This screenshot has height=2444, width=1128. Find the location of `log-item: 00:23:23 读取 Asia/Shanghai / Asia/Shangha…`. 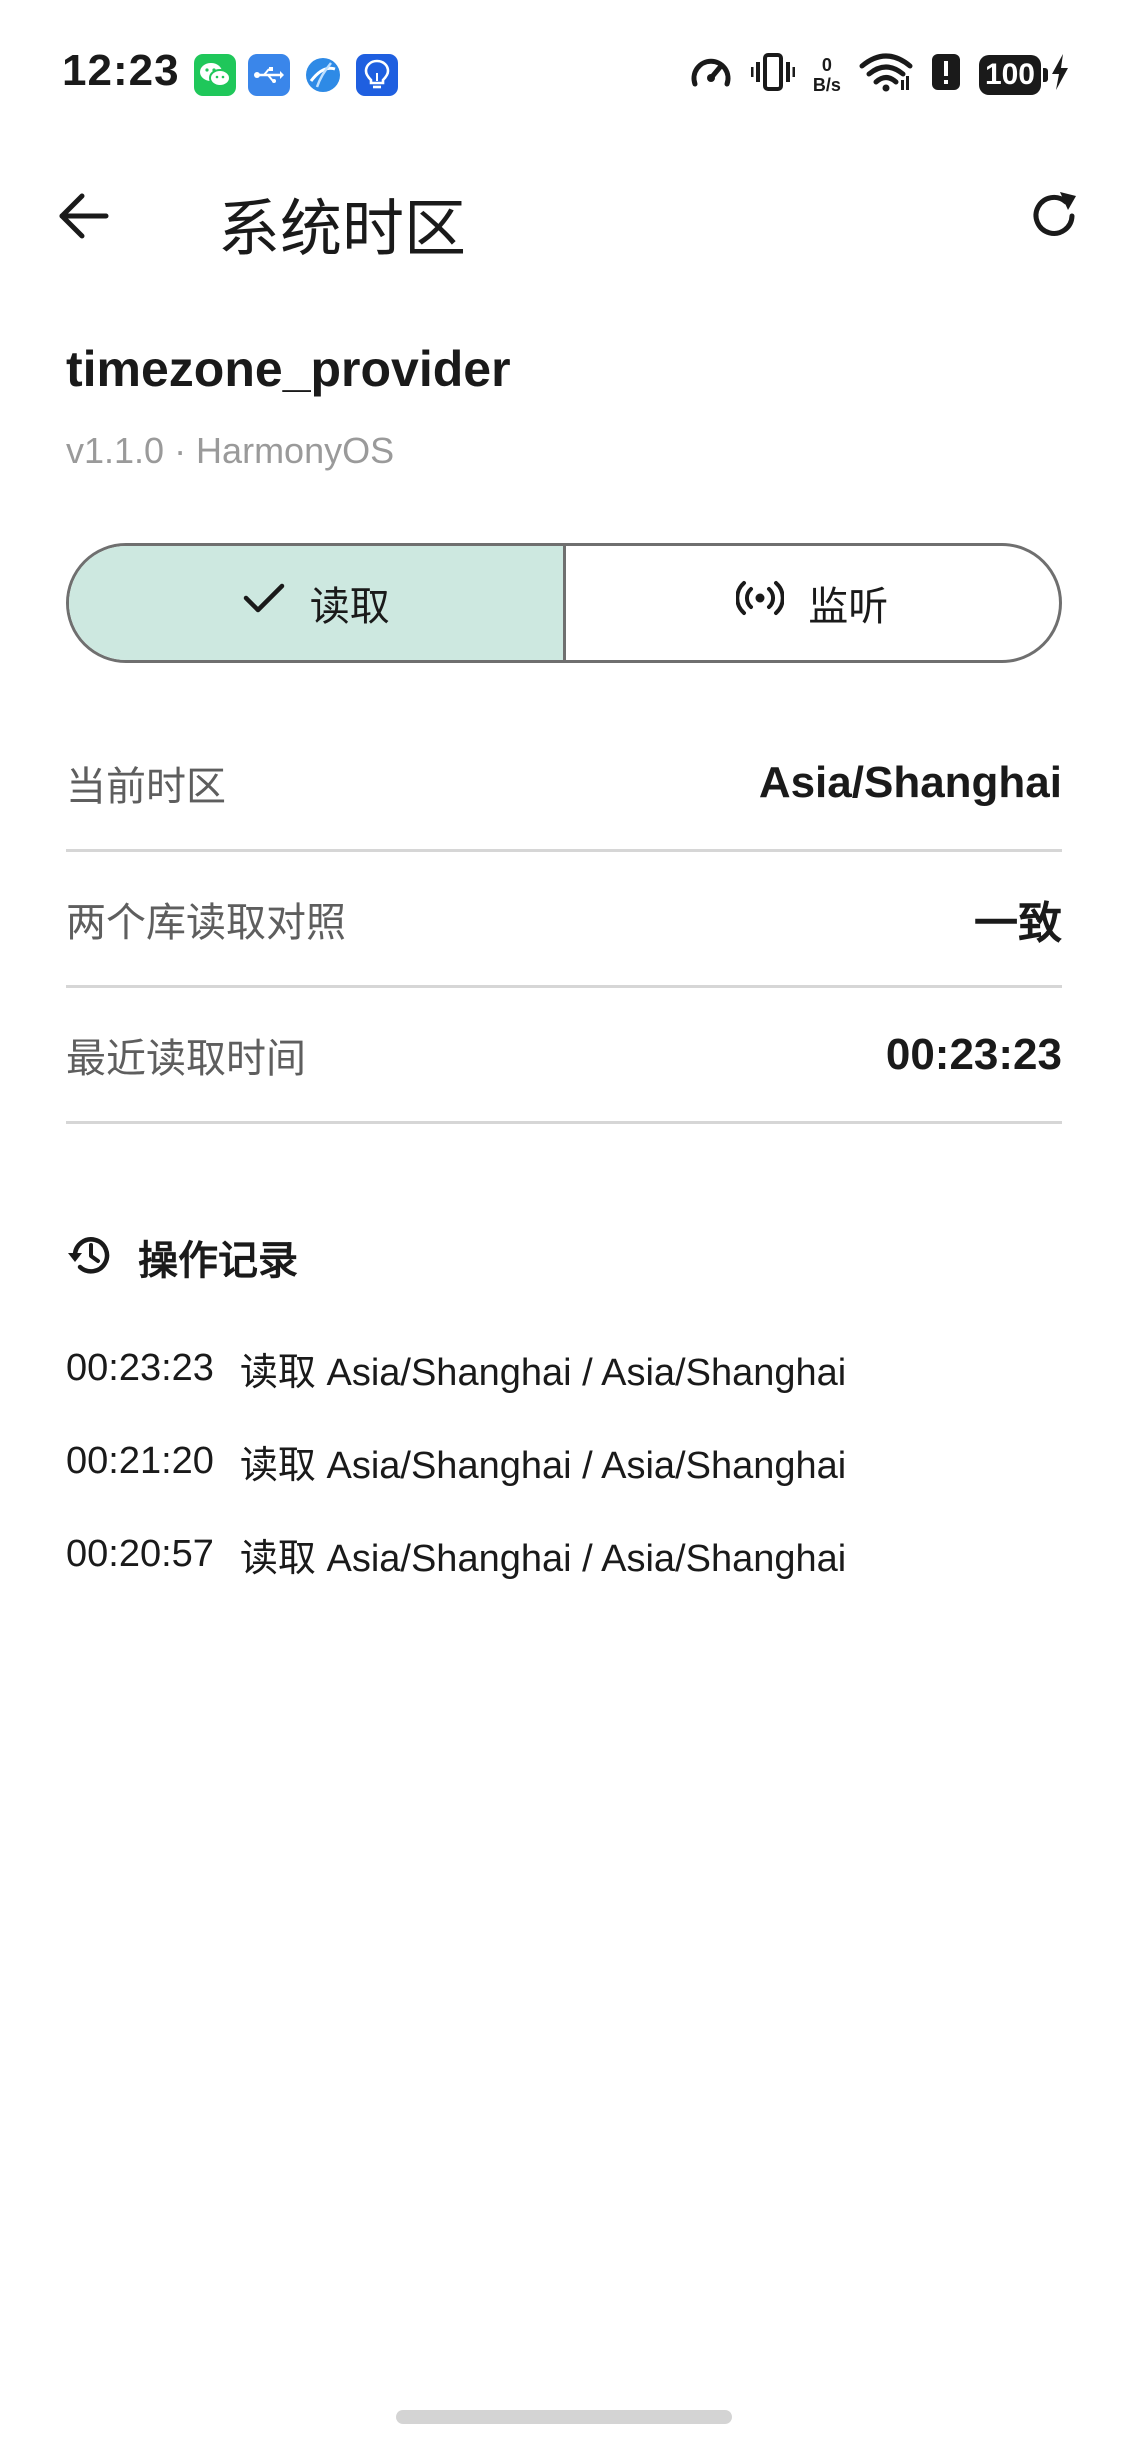

log-item: 00:23:23 读取 Asia/Shanghai / Asia/Shangha… is located at coordinates (566, 1368).